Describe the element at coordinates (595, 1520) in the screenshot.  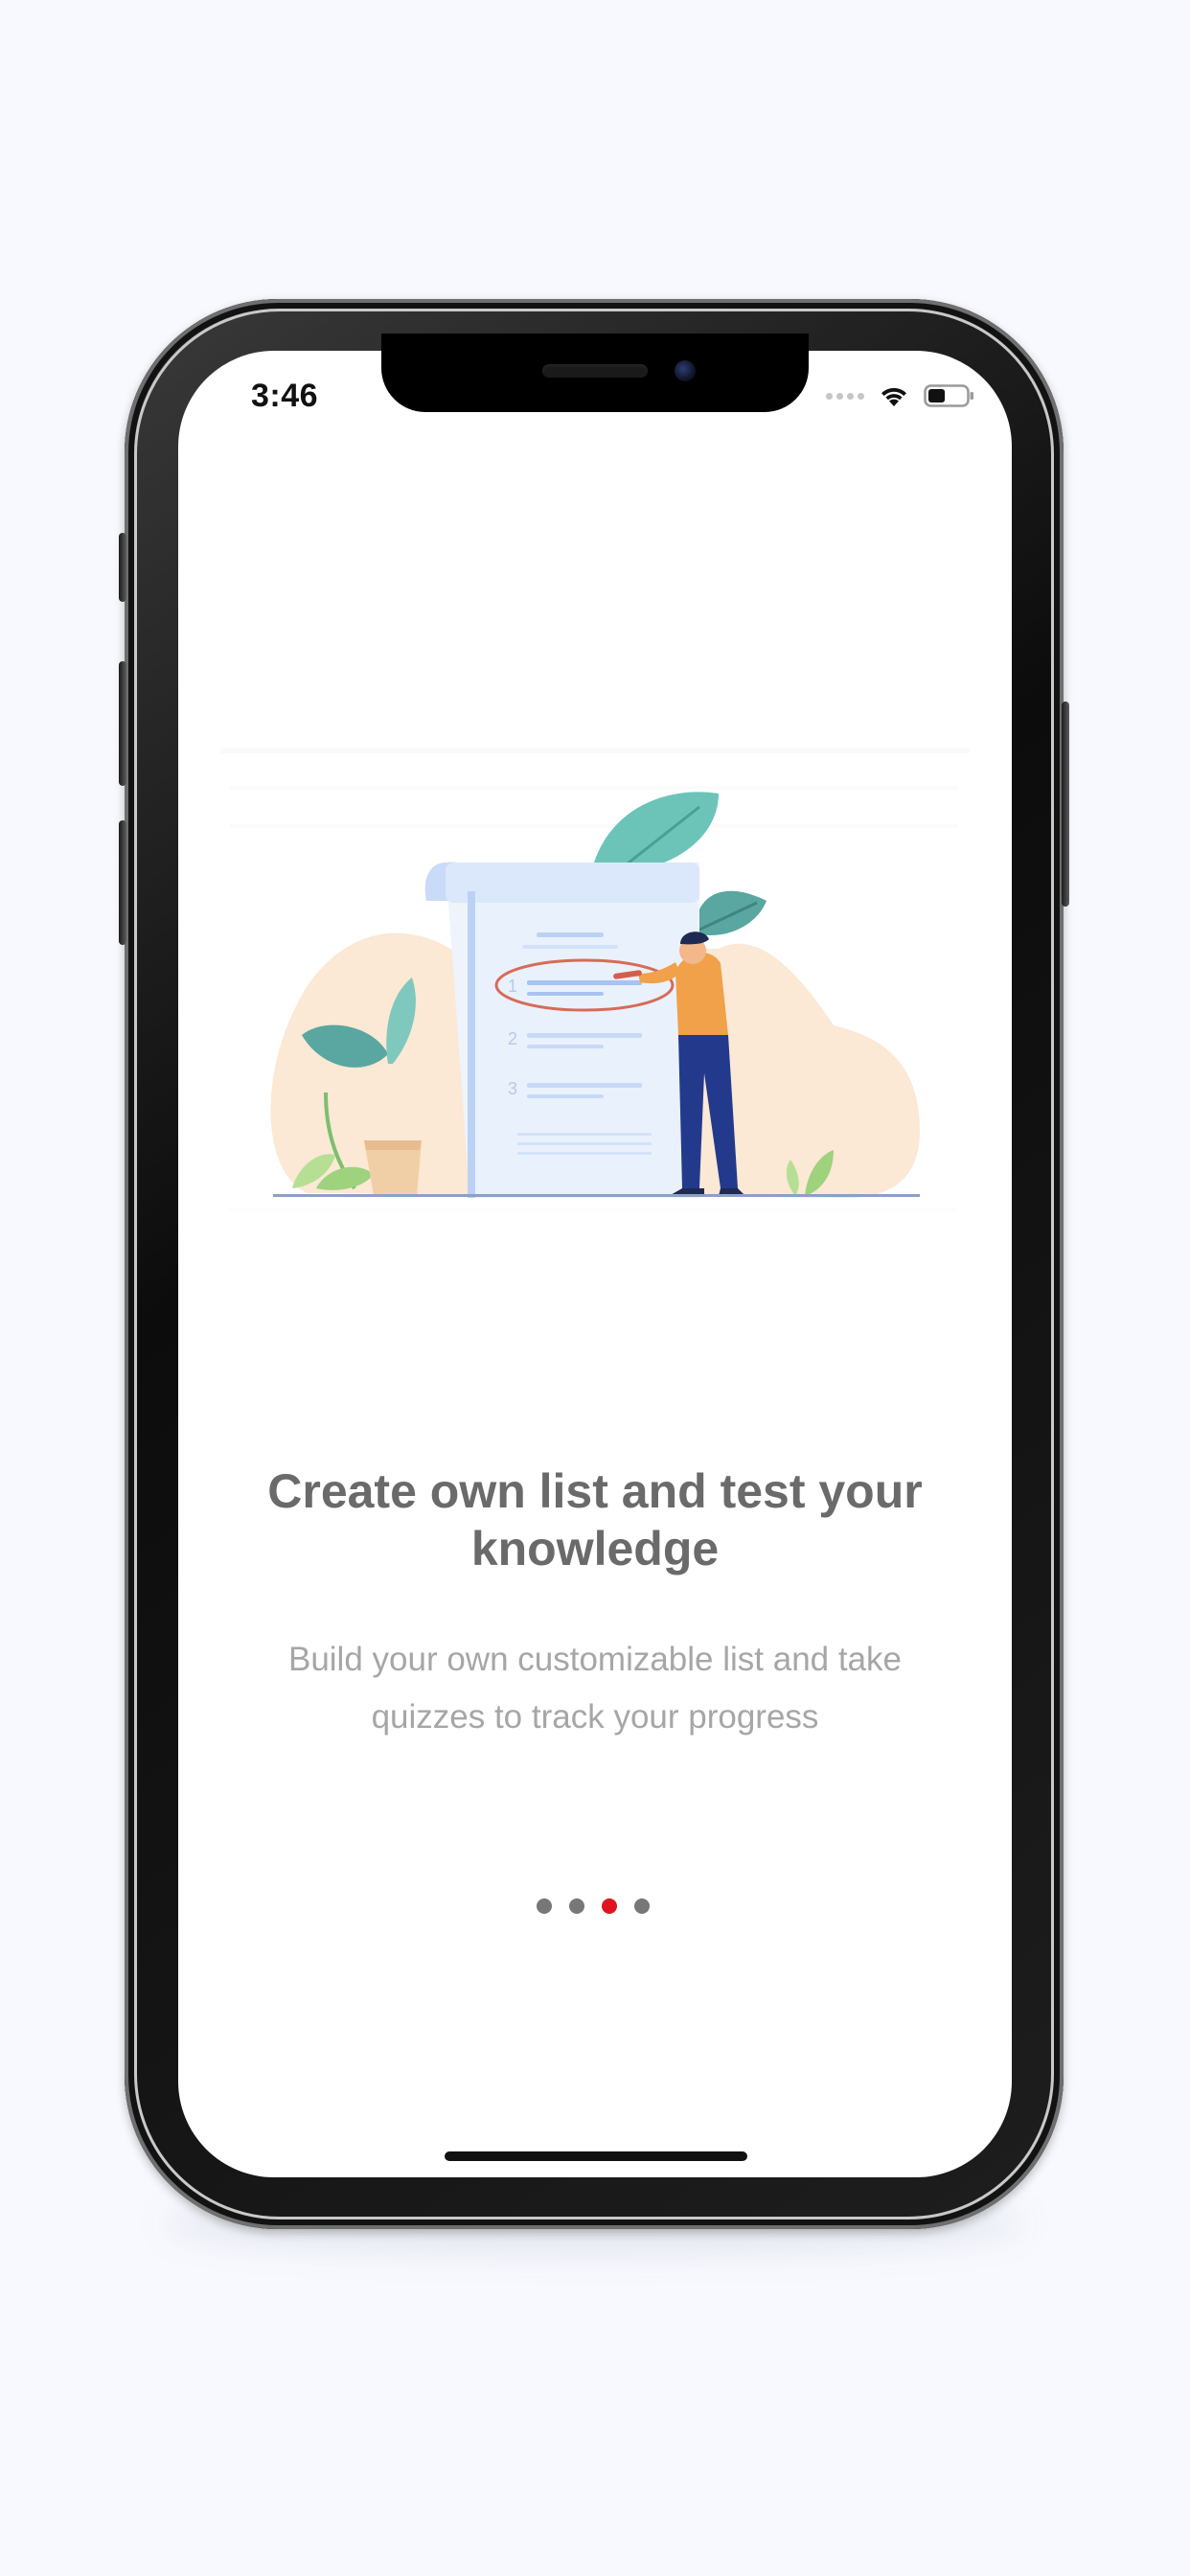
I see `onboarding-title: Create own list and test your knowledge` at that location.